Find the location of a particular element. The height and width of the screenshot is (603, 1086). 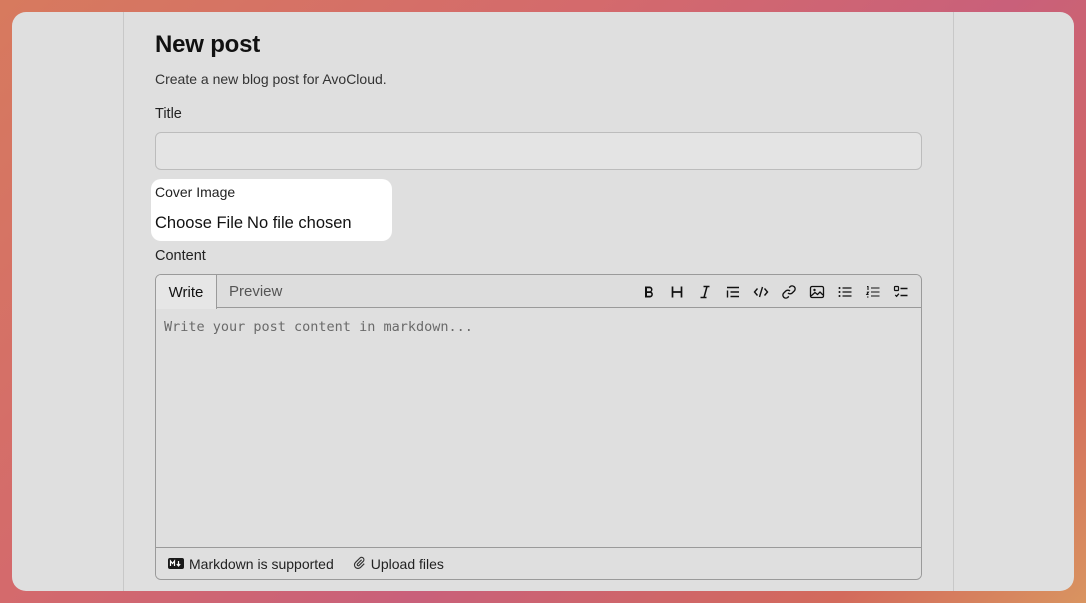

tab-preview: Preview is located at coordinates (255, 291).